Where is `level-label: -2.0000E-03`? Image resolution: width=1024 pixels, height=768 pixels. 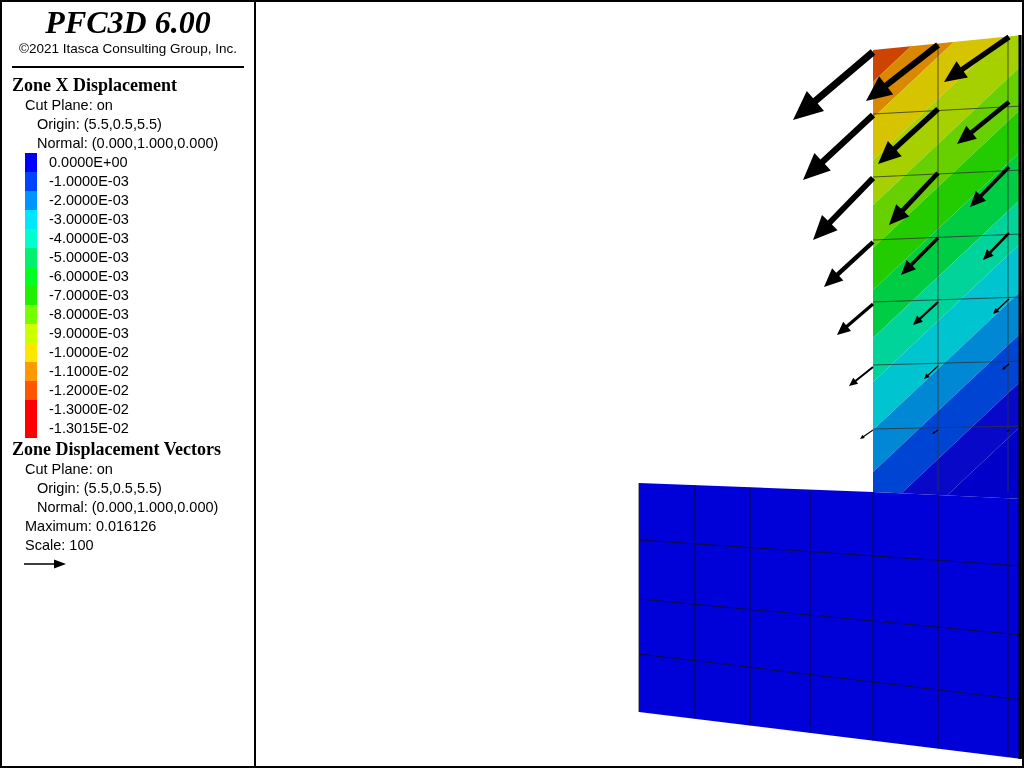
level-label: -2.0000E-03 is located at coordinates (88, 200).